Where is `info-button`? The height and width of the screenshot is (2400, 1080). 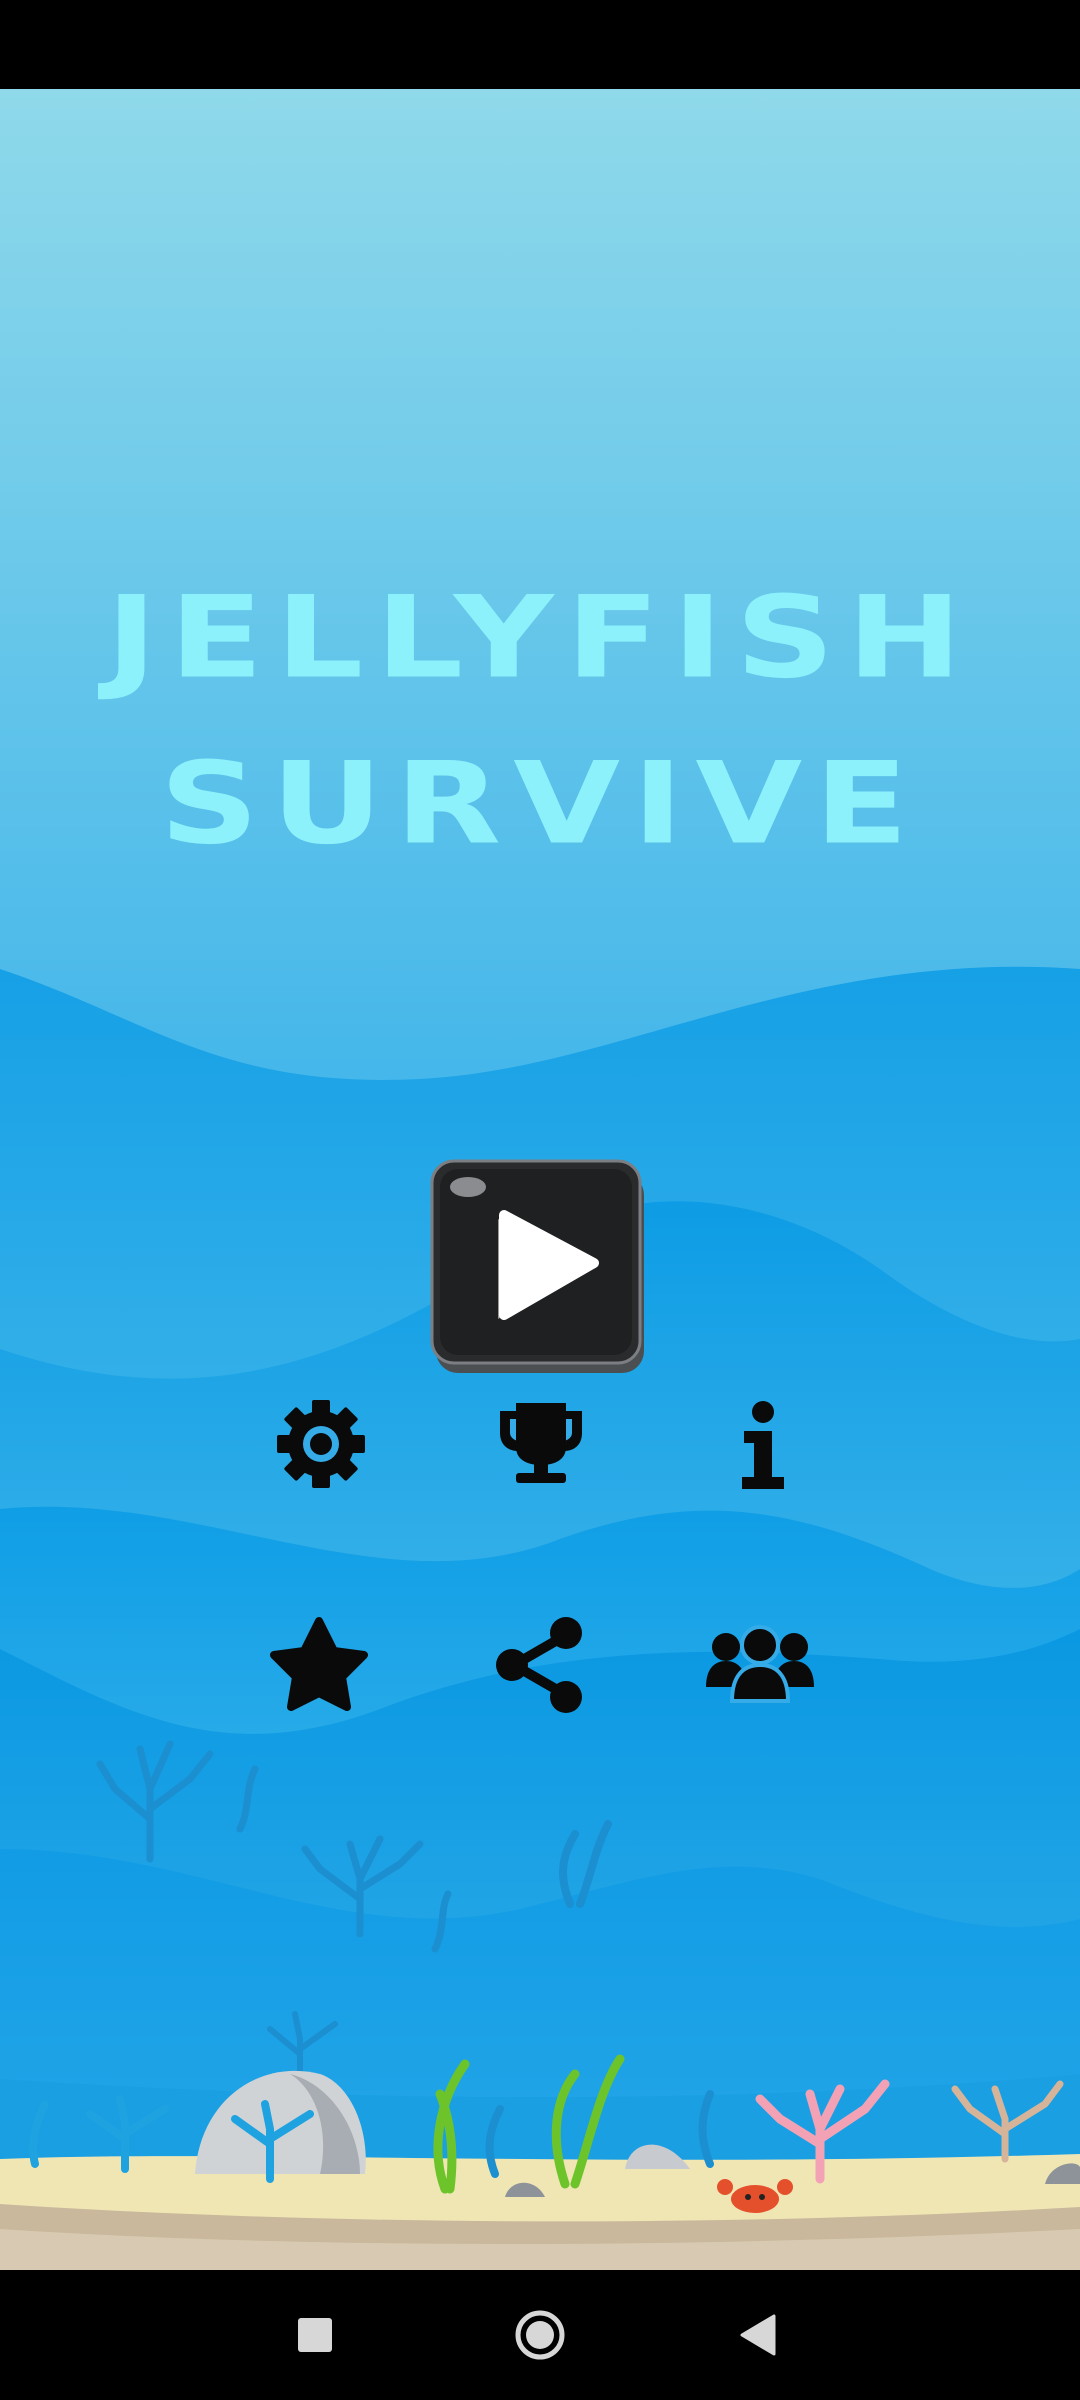 info-button is located at coordinates (763, 1444).